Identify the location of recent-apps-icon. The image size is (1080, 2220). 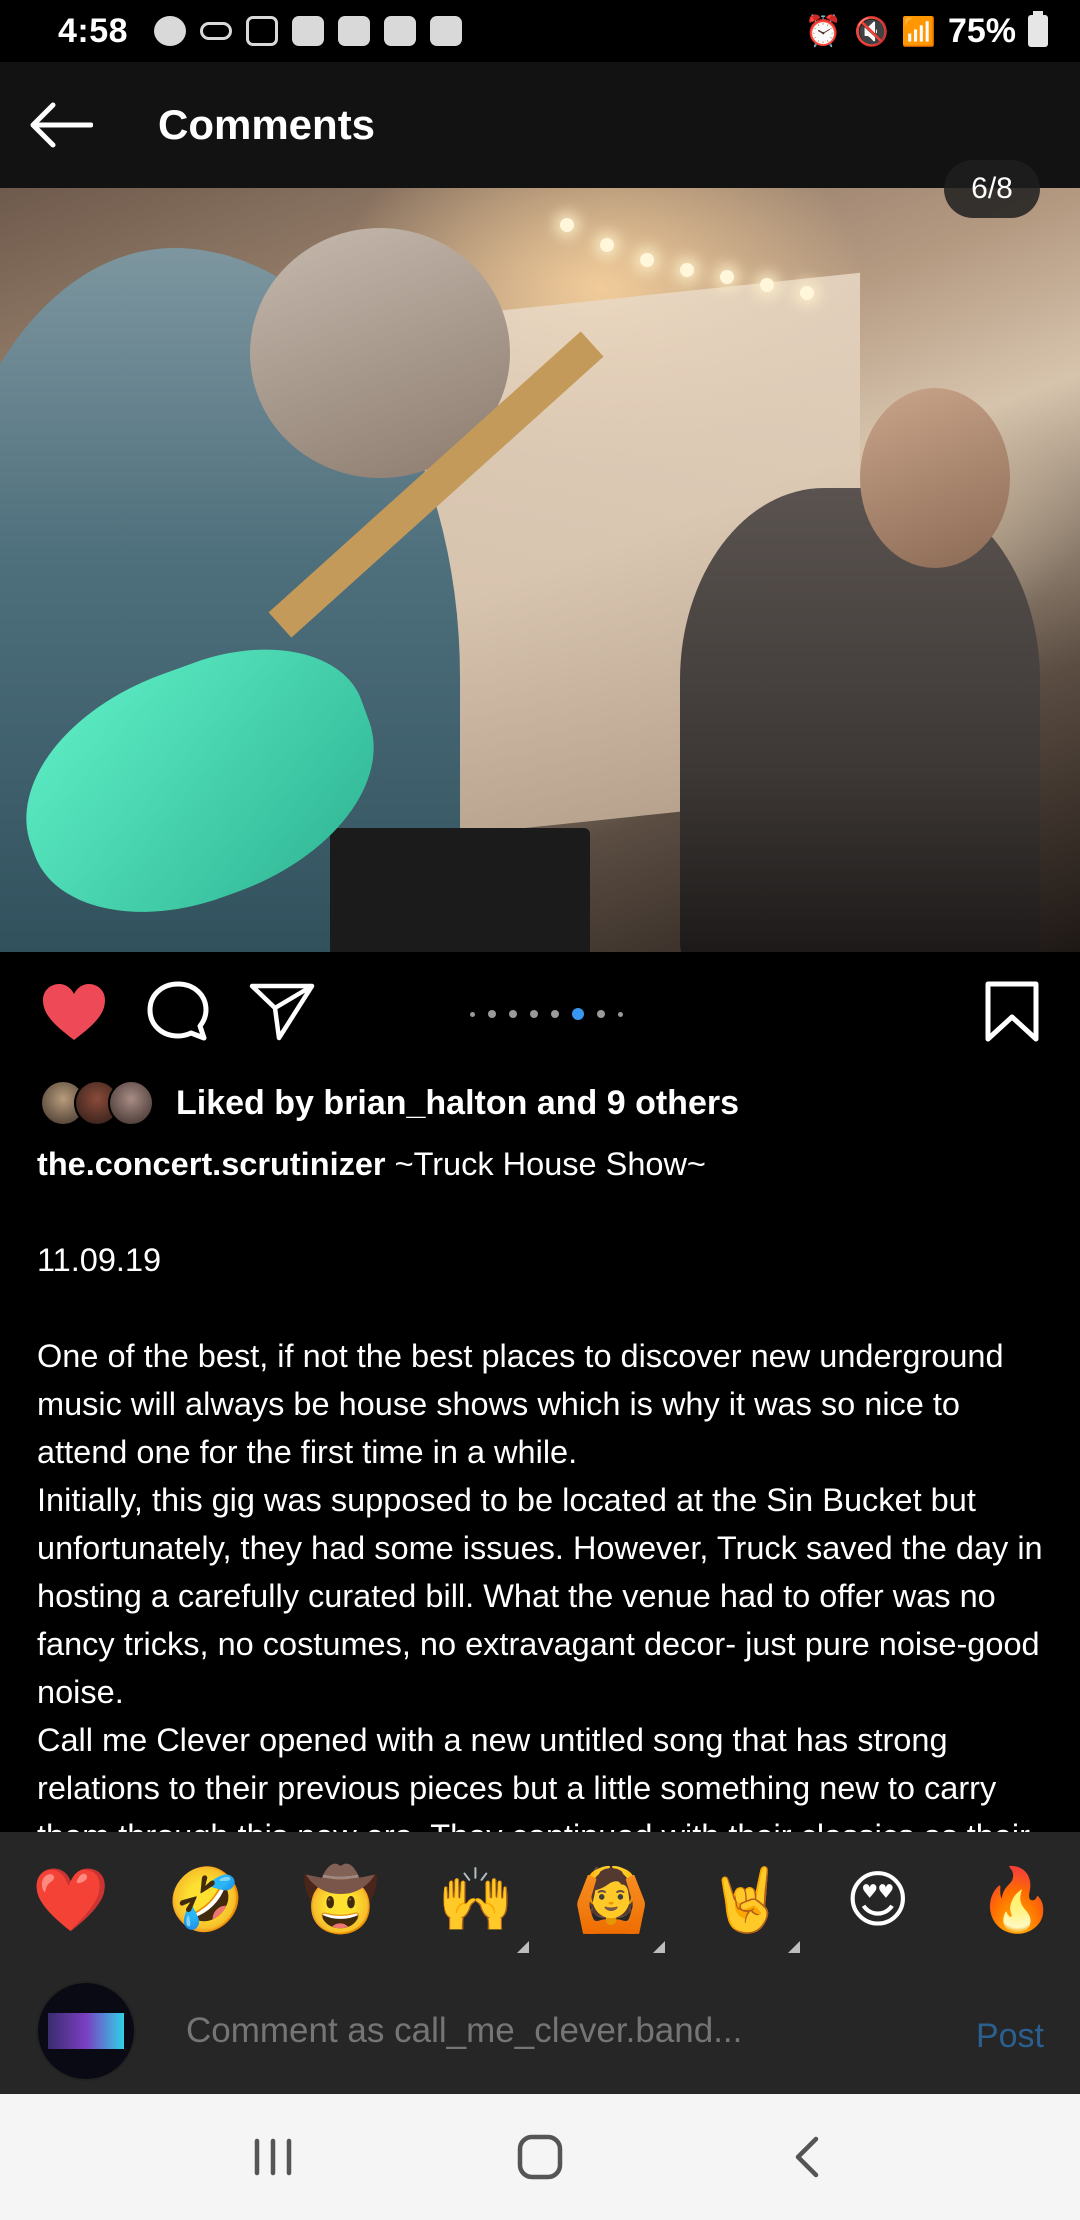
(273, 2157).